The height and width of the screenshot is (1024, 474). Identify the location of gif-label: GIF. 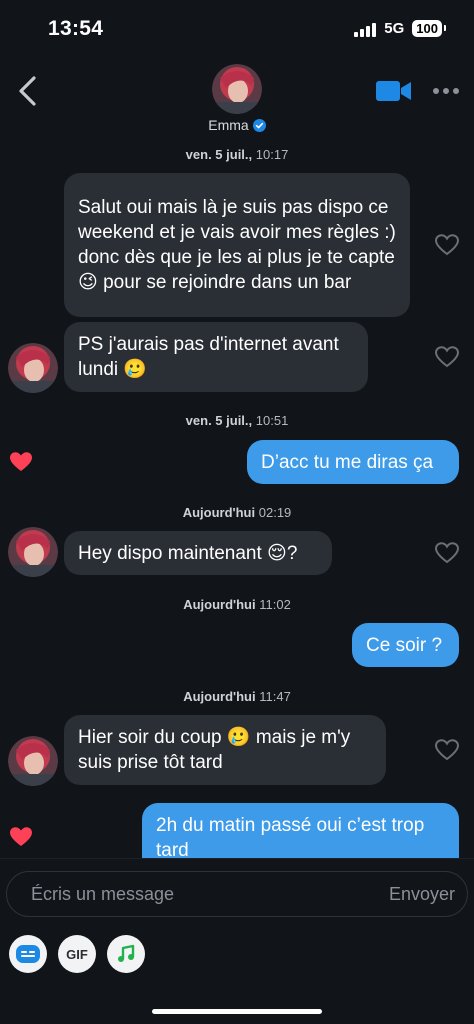
(77, 954).